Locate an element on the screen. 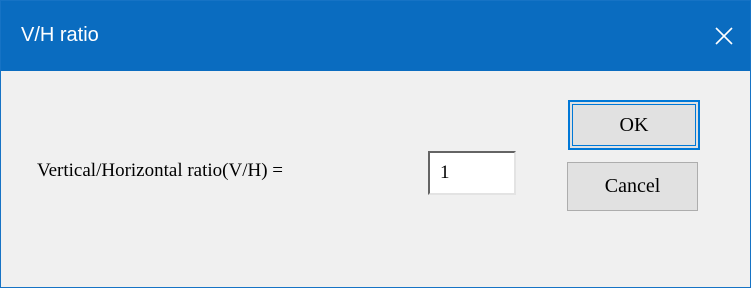  cancel-button-label: Cancel is located at coordinates (632, 186).